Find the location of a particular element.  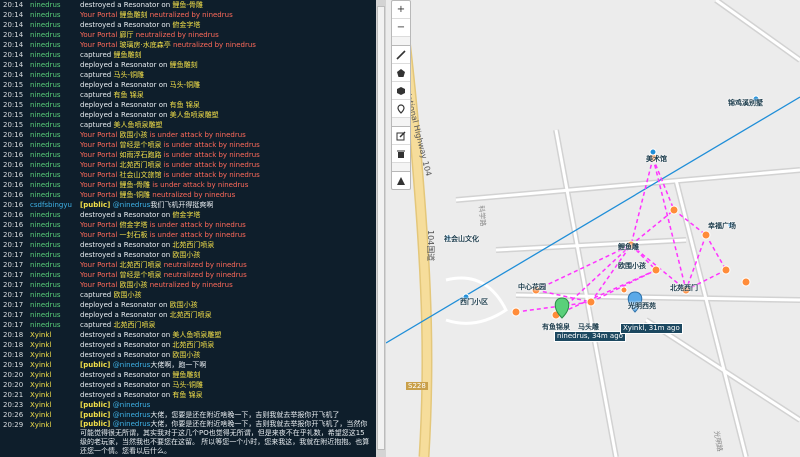

marker-icon is located at coordinates (401, 109).